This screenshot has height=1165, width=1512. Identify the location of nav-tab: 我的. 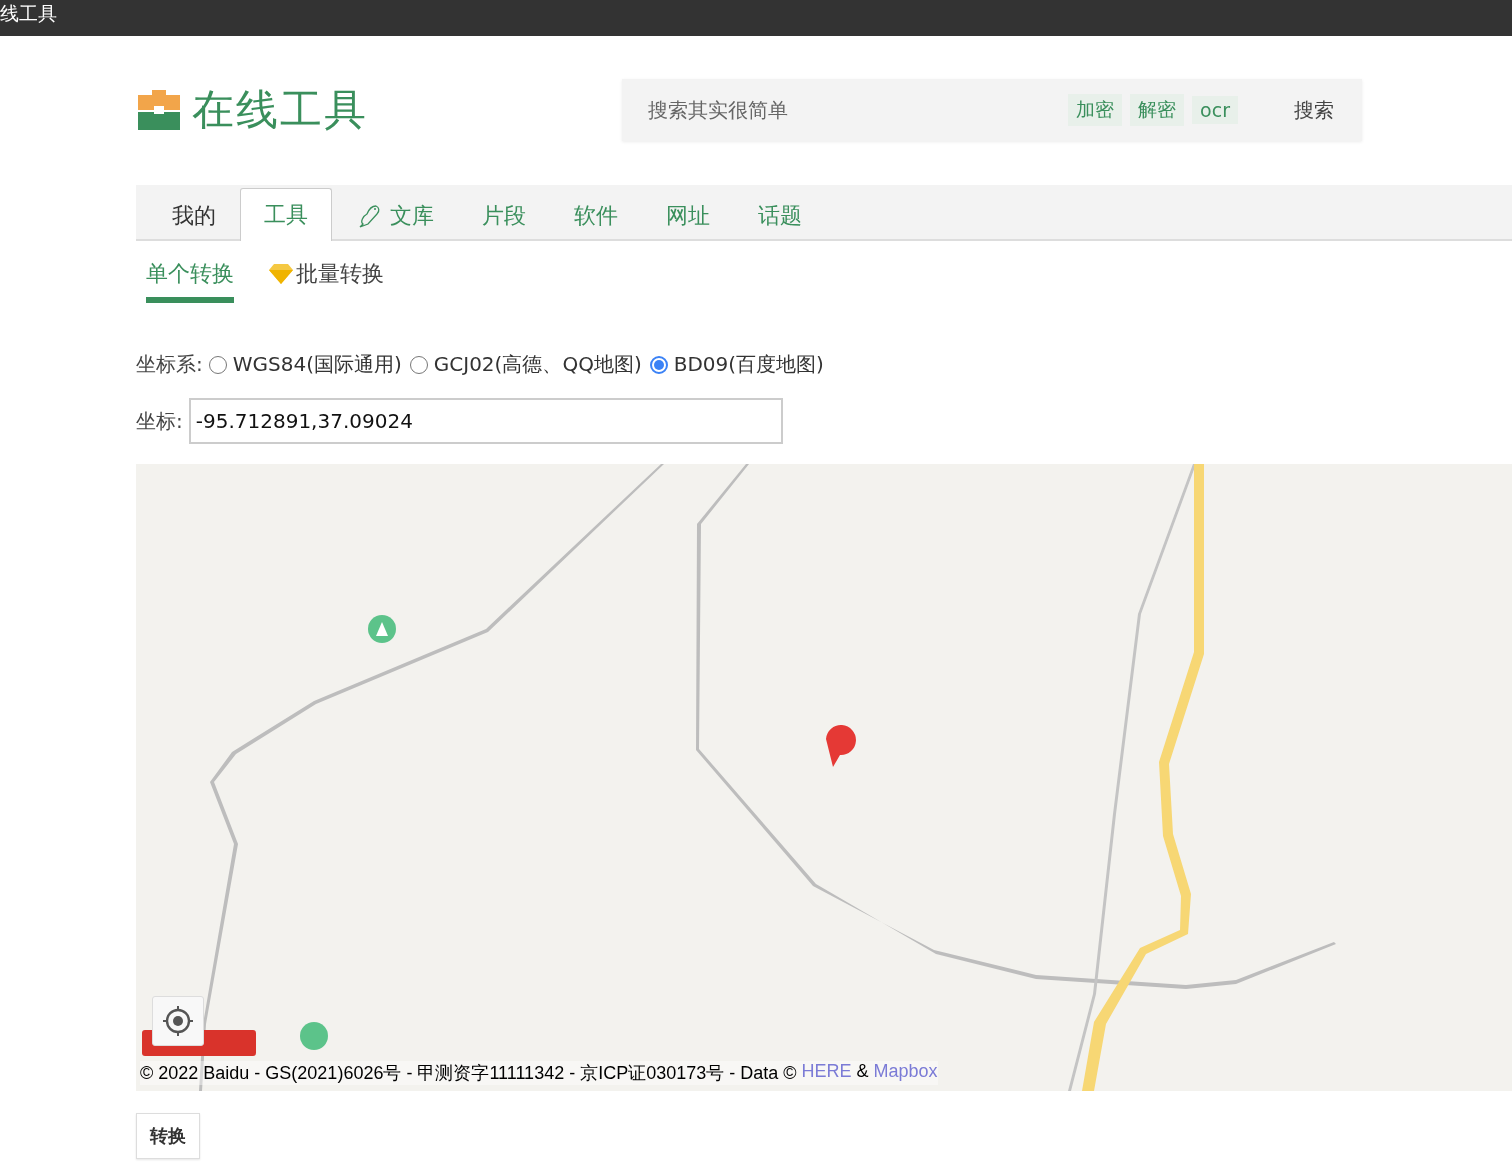
(194, 215).